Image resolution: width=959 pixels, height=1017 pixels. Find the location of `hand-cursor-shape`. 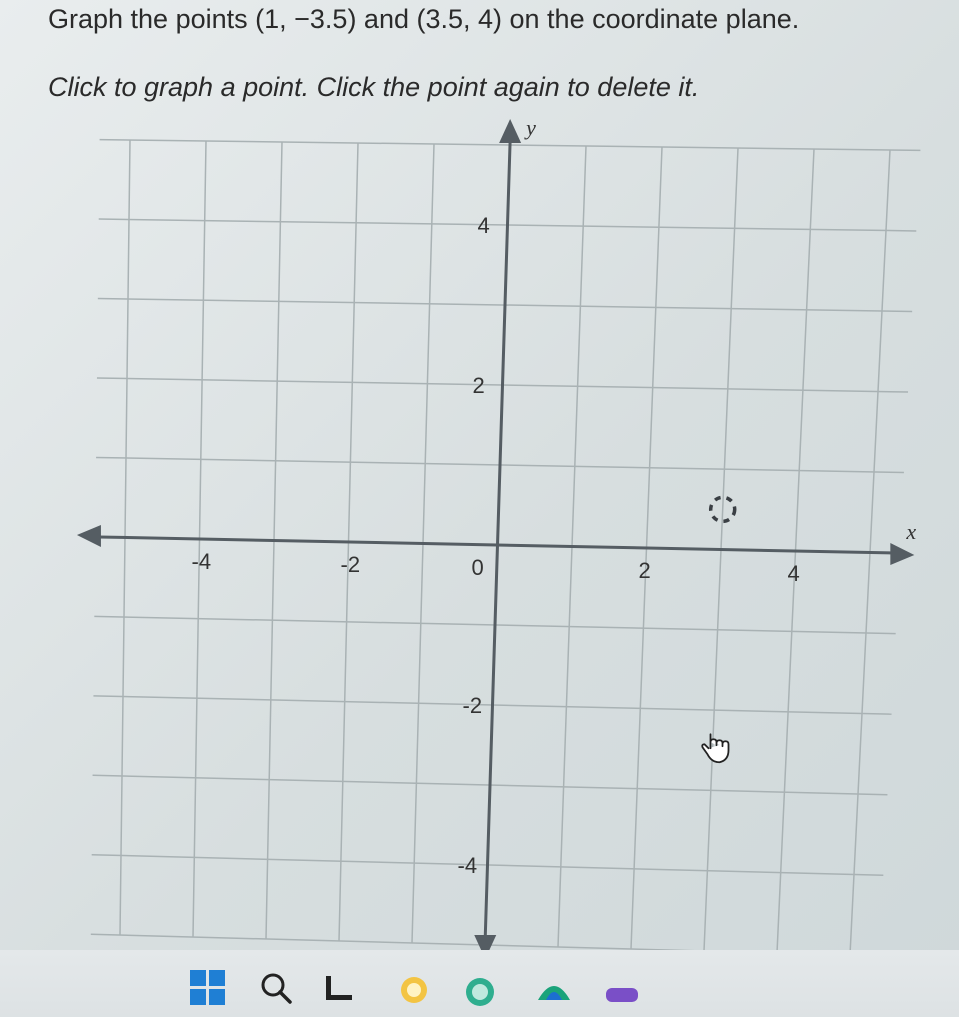

hand-cursor-shape is located at coordinates (715, 748).